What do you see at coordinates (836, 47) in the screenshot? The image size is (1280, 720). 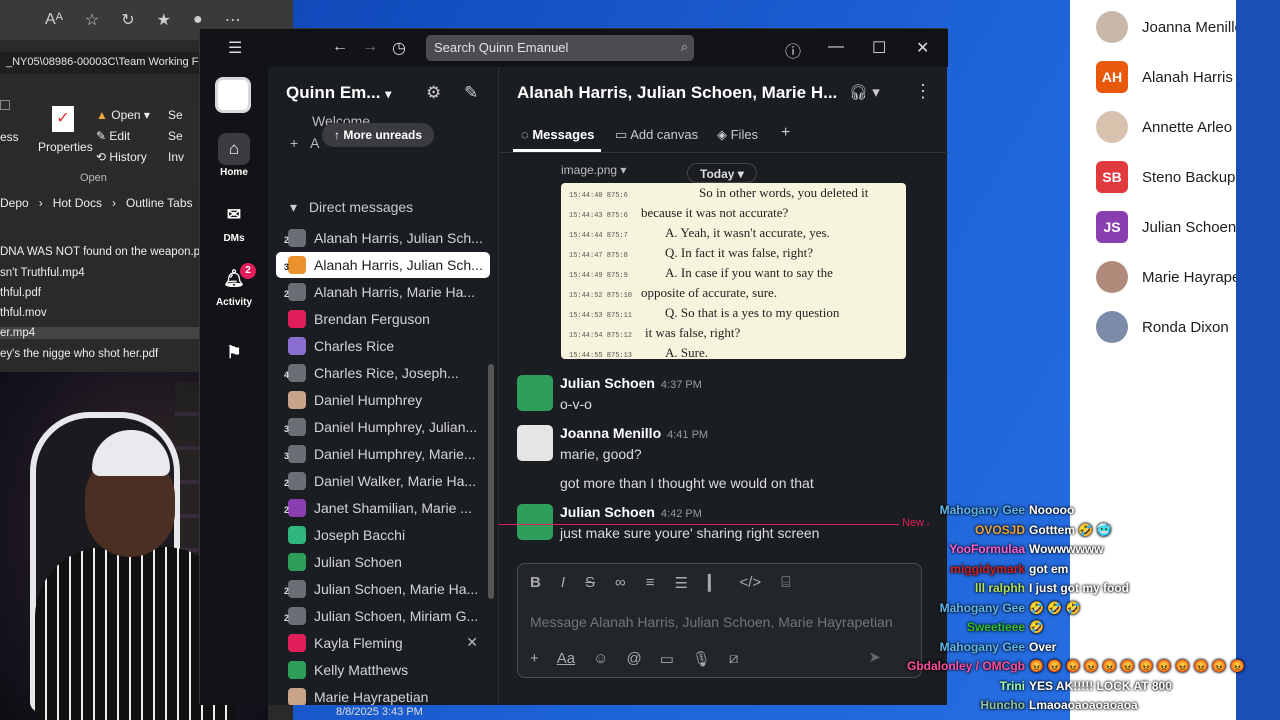 I see `minimize-icon: —` at bounding box center [836, 47].